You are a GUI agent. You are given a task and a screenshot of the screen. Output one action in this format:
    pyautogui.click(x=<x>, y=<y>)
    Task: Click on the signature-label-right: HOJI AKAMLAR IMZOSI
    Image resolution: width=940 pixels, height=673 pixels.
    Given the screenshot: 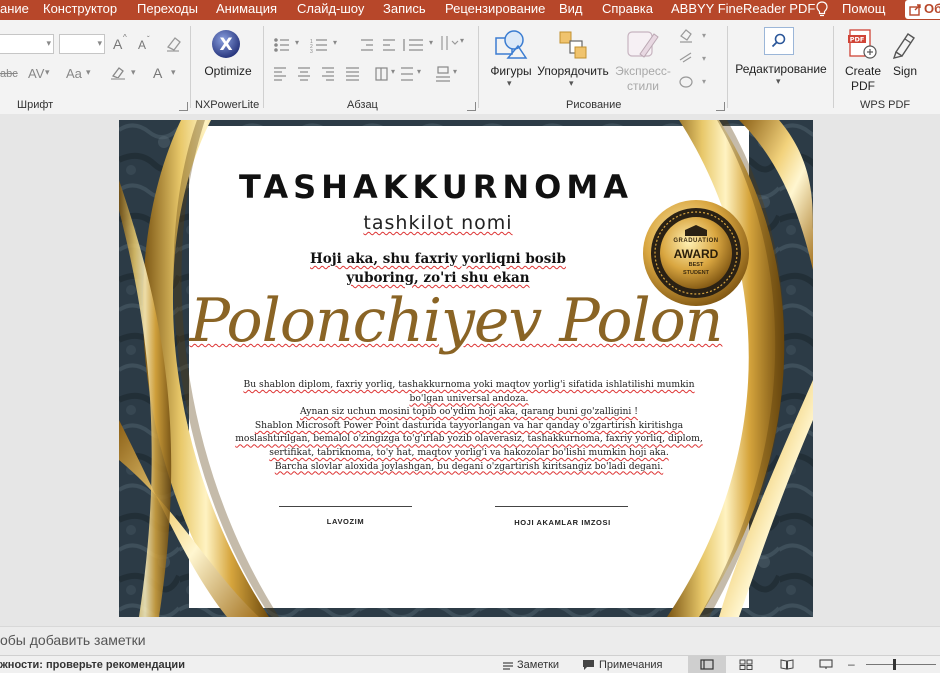 What is the action you would take?
    pyautogui.click(x=562, y=522)
    